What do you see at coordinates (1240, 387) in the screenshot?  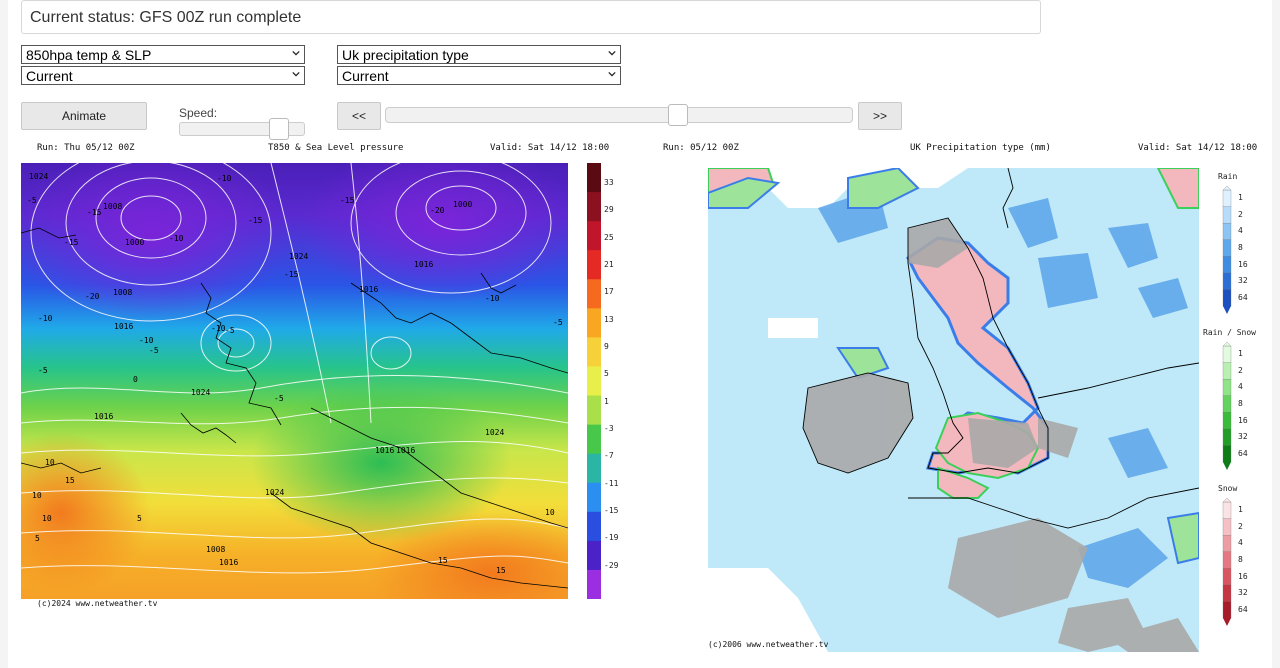 I see `legend-label: 4` at bounding box center [1240, 387].